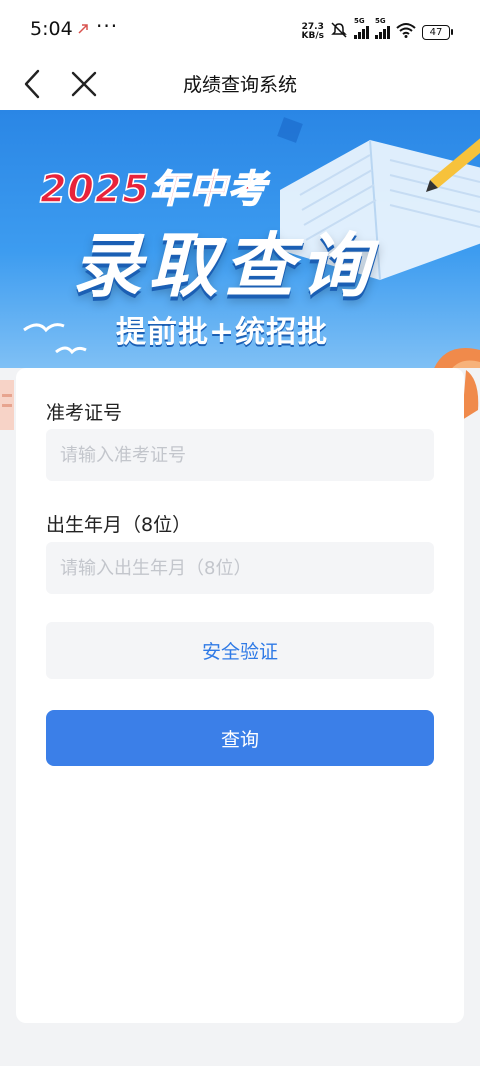  What do you see at coordinates (240, 650) in the screenshot?
I see `security-verify-button: 安全验证` at bounding box center [240, 650].